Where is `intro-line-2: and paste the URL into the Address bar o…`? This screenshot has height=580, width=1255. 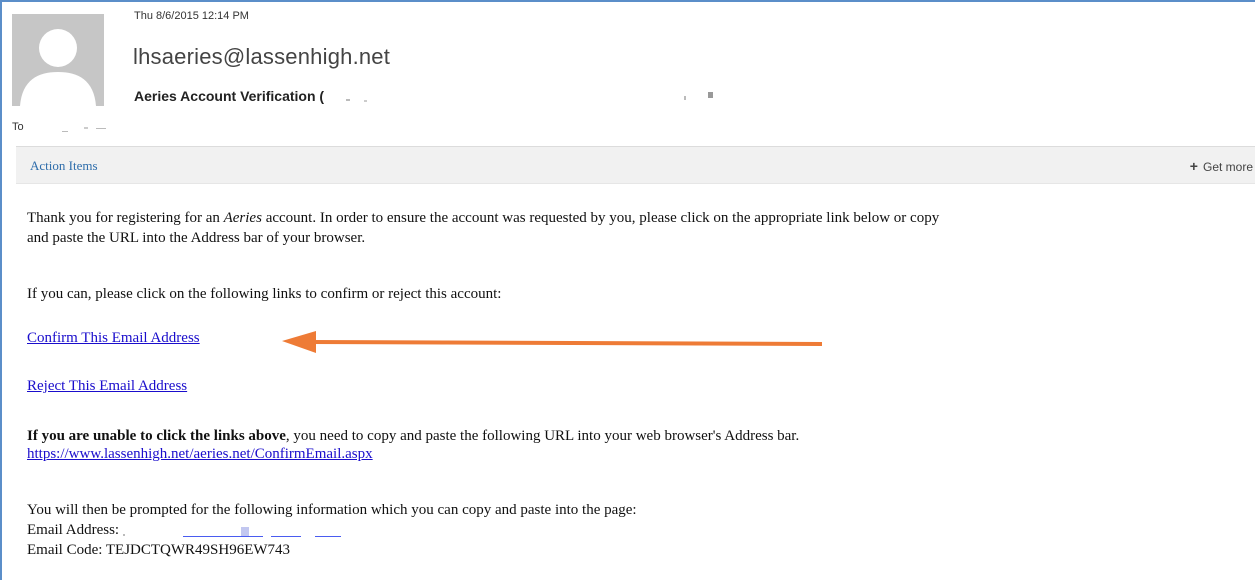 intro-line-2: and paste the URL into the Address bar o… is located at coordinates (196, 238).